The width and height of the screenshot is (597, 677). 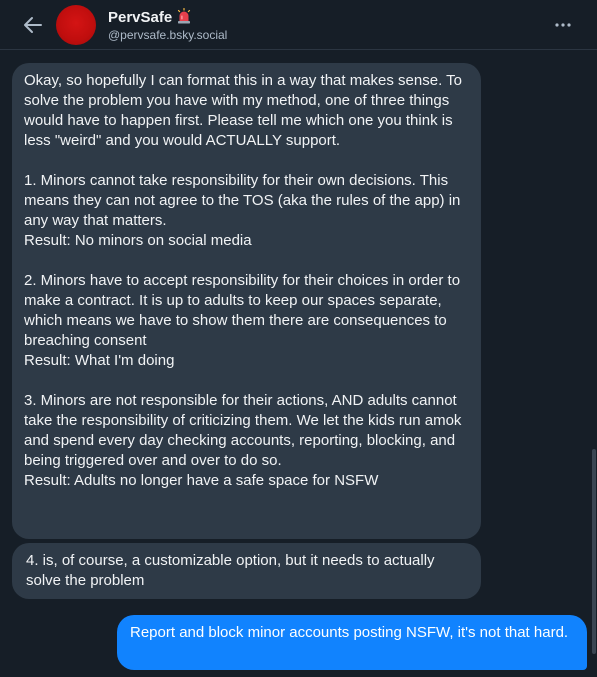 I want to click on user-handle: @pervsafe.bsky.social, so click(x=168, y=35).